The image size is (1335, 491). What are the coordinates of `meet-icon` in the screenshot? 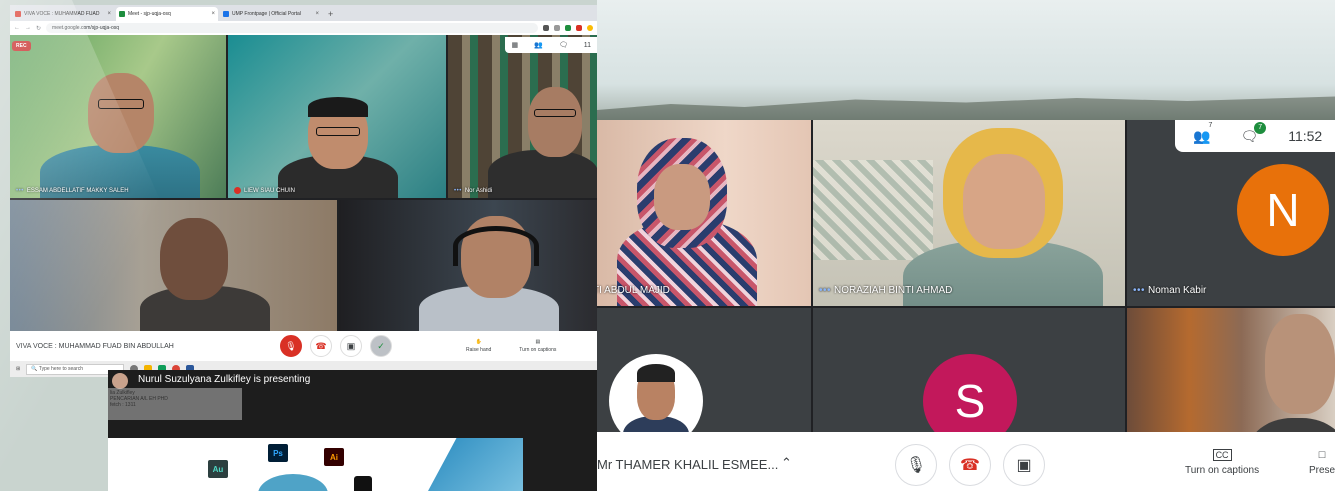 It's located at (122, 14).